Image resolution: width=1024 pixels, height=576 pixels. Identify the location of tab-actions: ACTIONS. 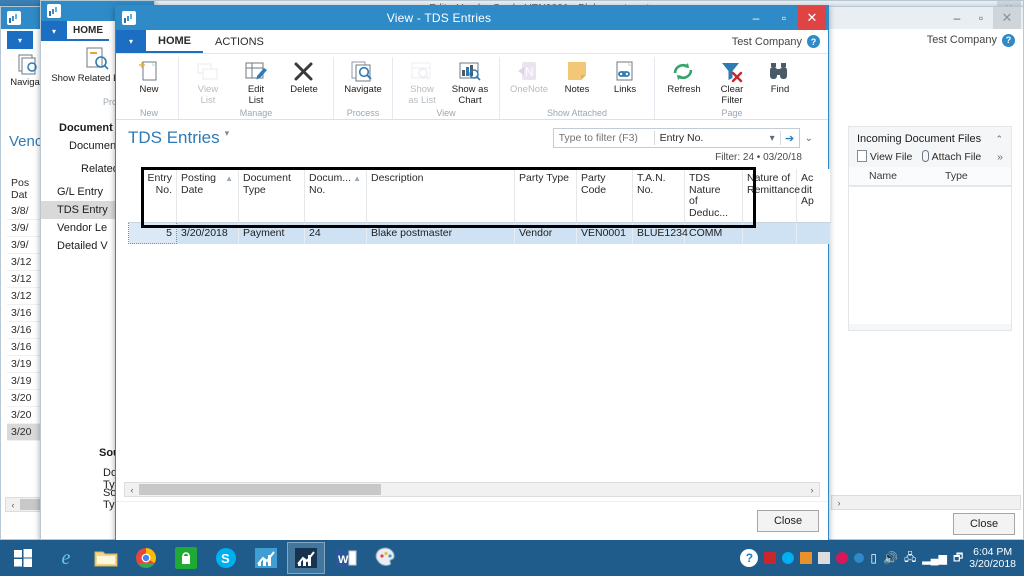
(239, 41).